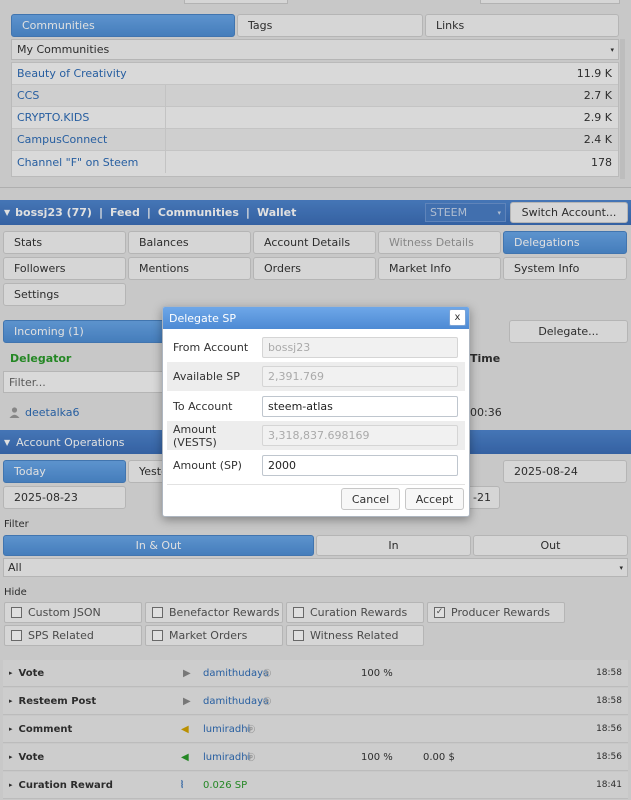 The height and width of the screenshot is (800, 631). What do you see at coordinates (360, 465) in the screenshot?
I see `amount-sp-input: 2000` at bounding box center [360, 465].